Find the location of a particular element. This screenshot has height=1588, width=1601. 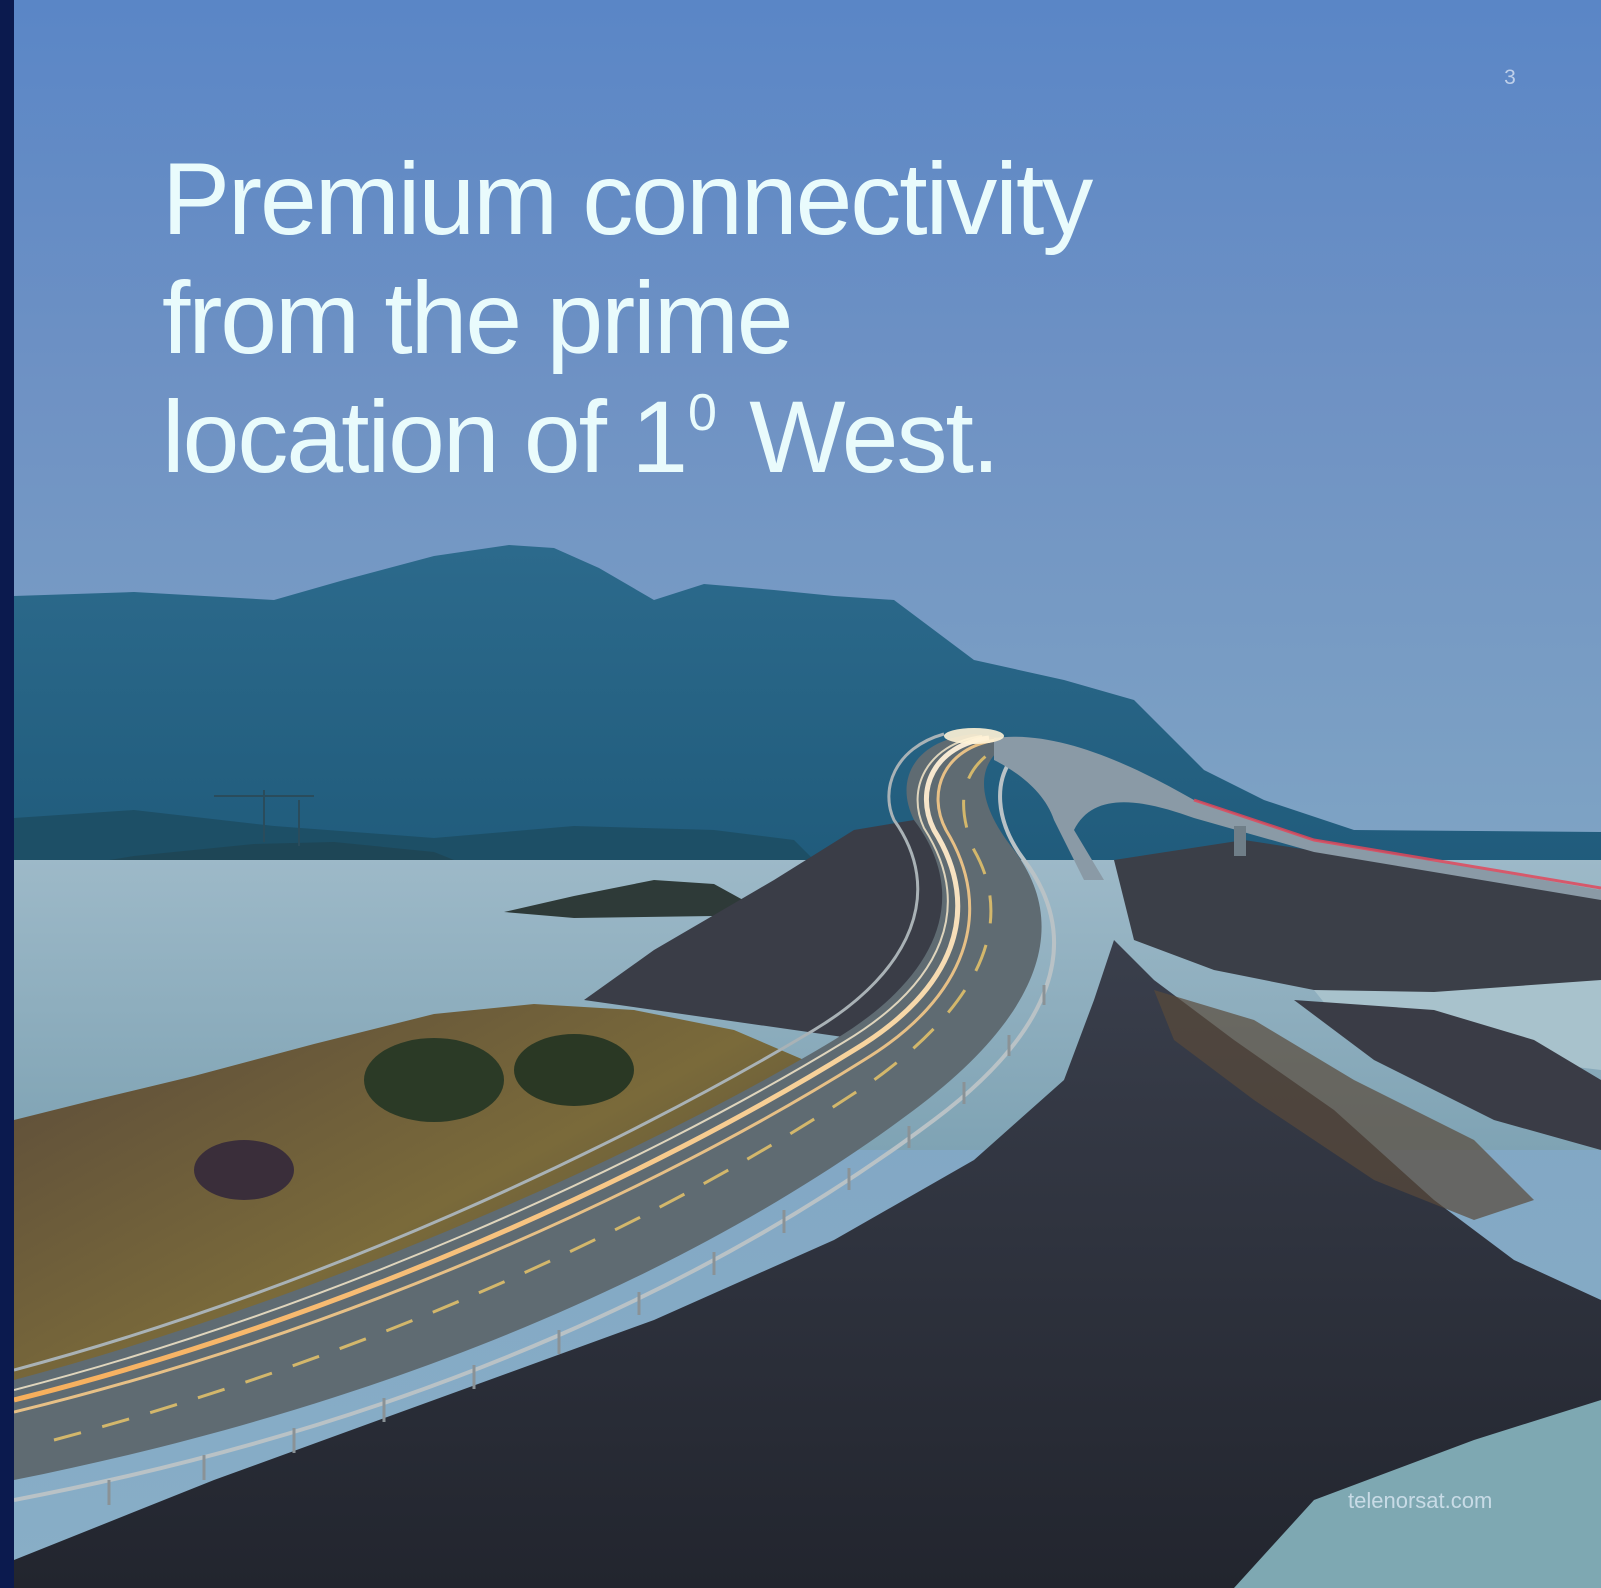

footer-url: telenorsat.com is located at coordinates (1420, 1501).